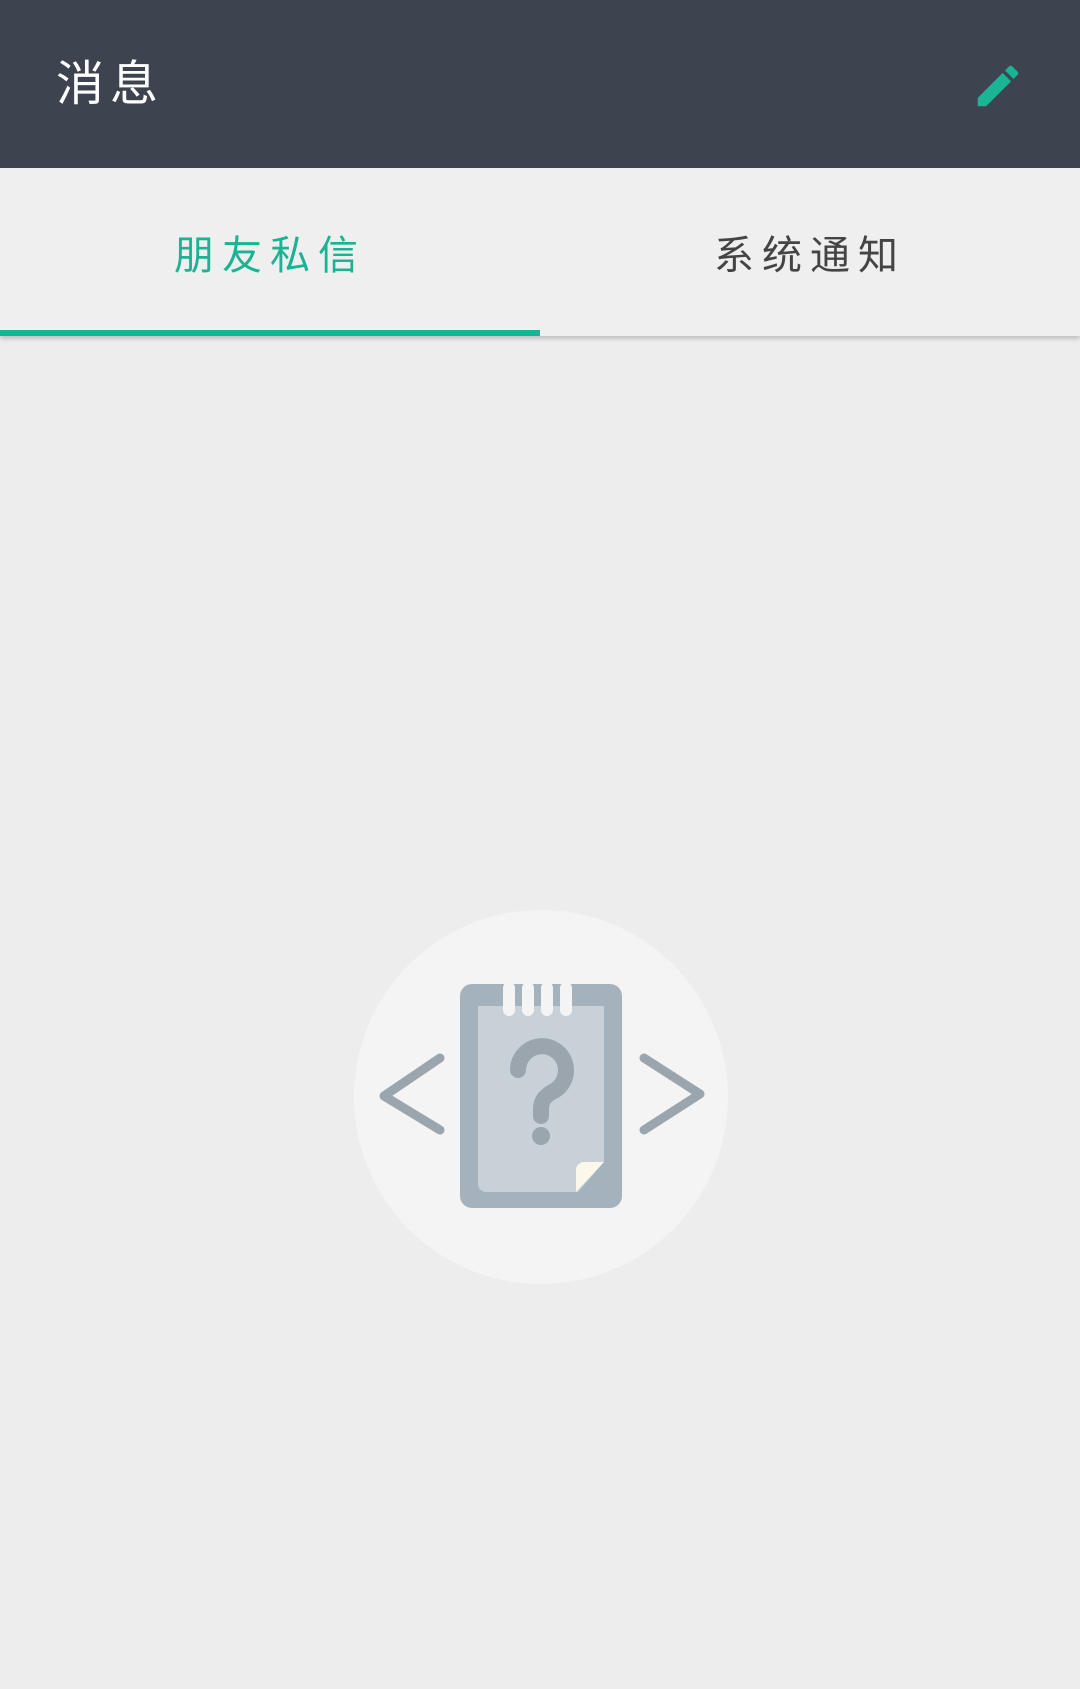 The height and width of the screenshot is (1689, 1080). I want to click on pencil-icon, so click(998, 86).